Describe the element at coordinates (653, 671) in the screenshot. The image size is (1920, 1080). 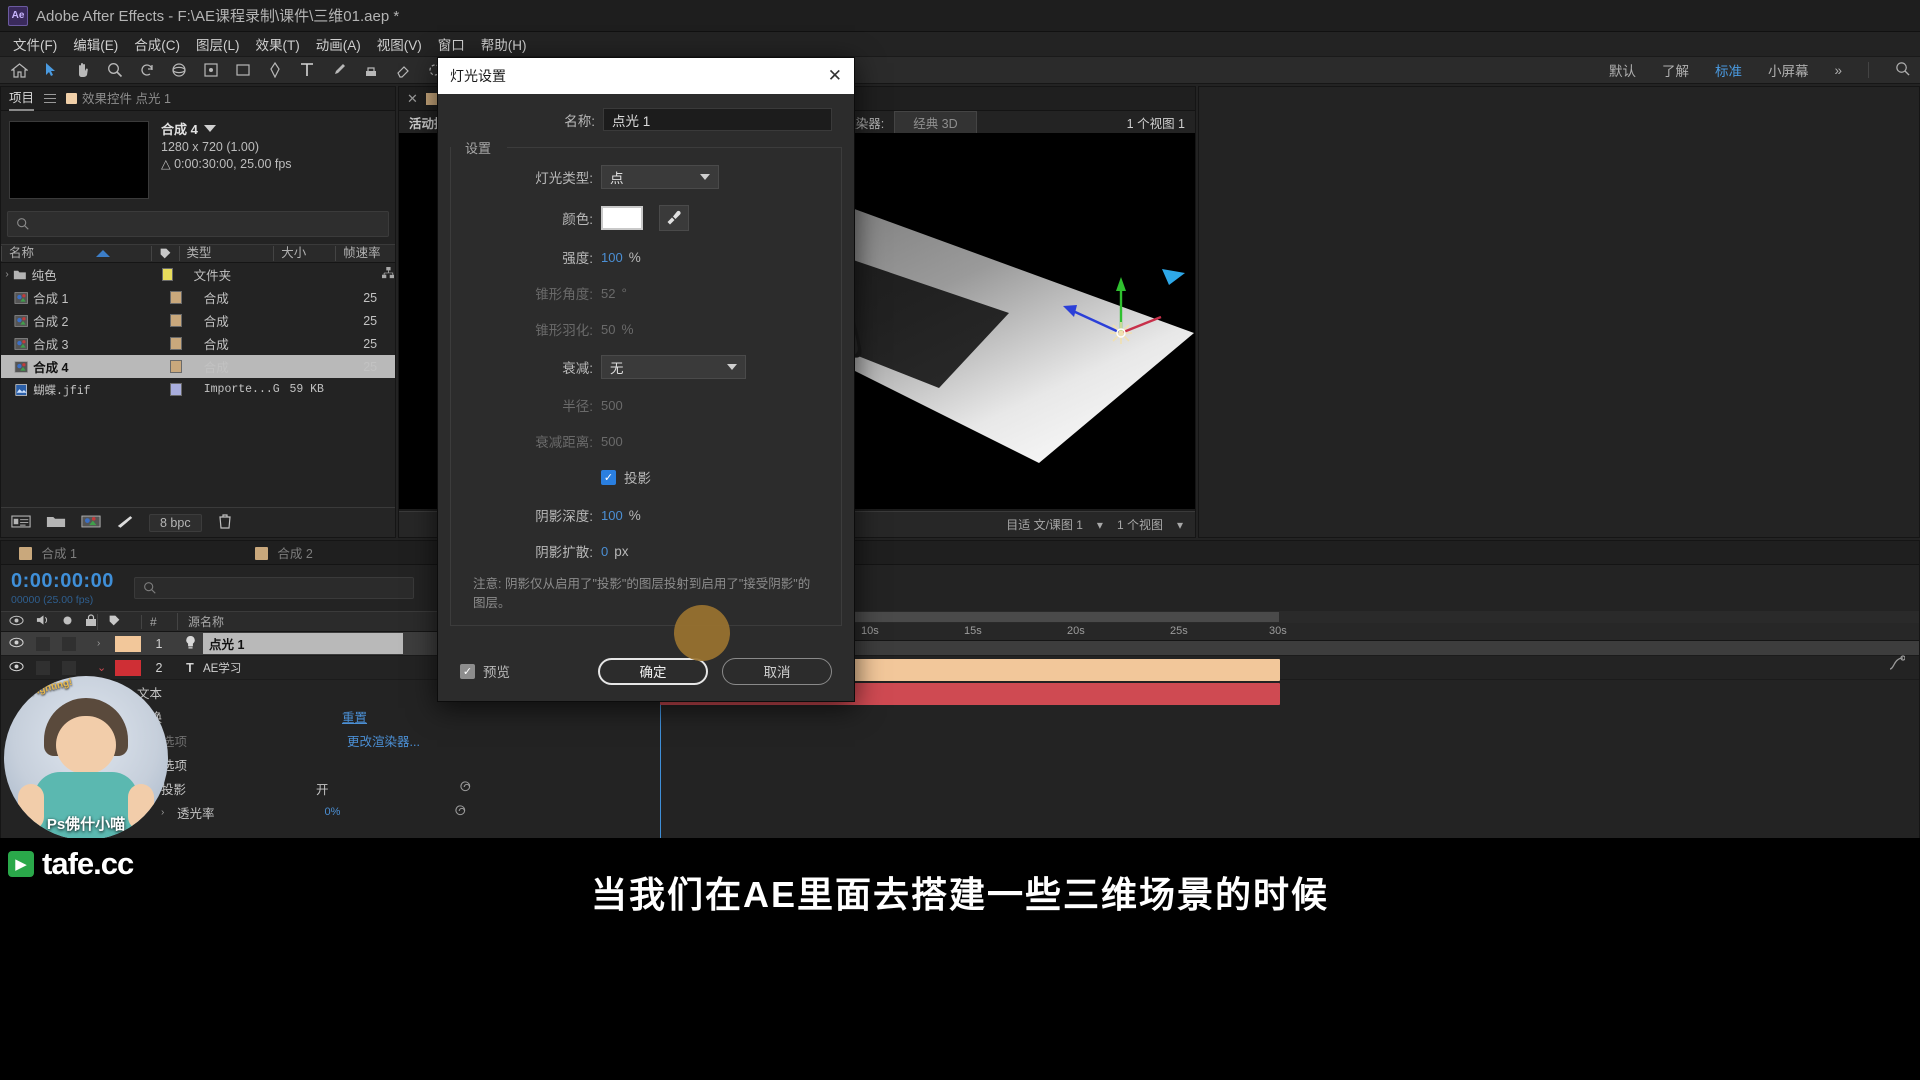
I see `ok-button: 确定` at that location.